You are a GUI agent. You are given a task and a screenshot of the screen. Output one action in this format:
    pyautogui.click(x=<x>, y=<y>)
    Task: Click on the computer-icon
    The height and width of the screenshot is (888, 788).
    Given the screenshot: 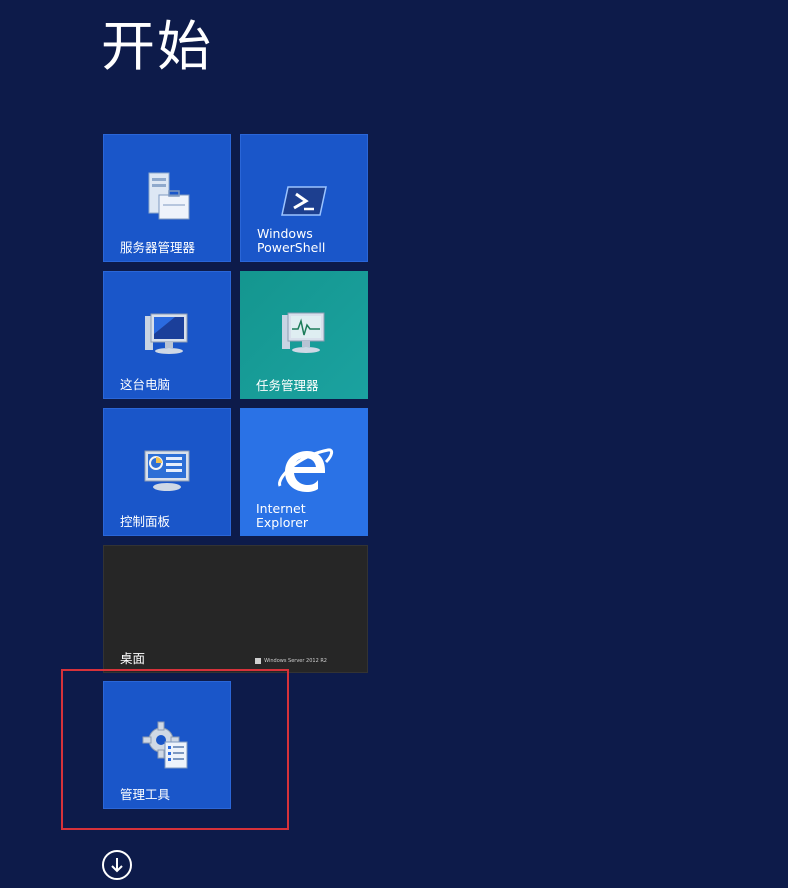 What is the action you would take?
    pyautogui.click(x=167, y=336)
    